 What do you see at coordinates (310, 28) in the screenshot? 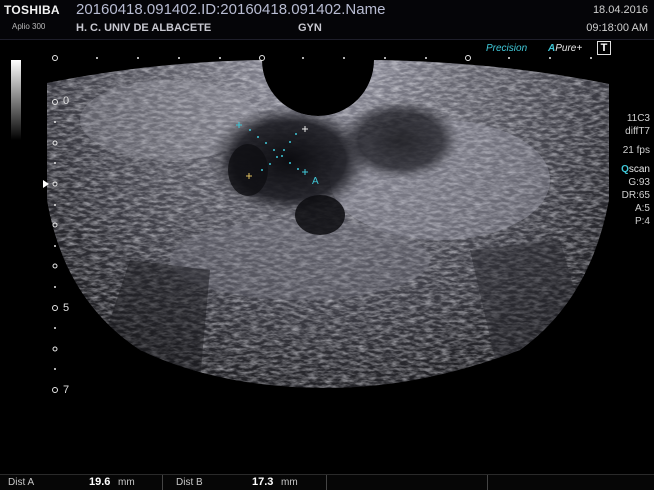
I see `department: GYN` at bounding box center [310, 28].